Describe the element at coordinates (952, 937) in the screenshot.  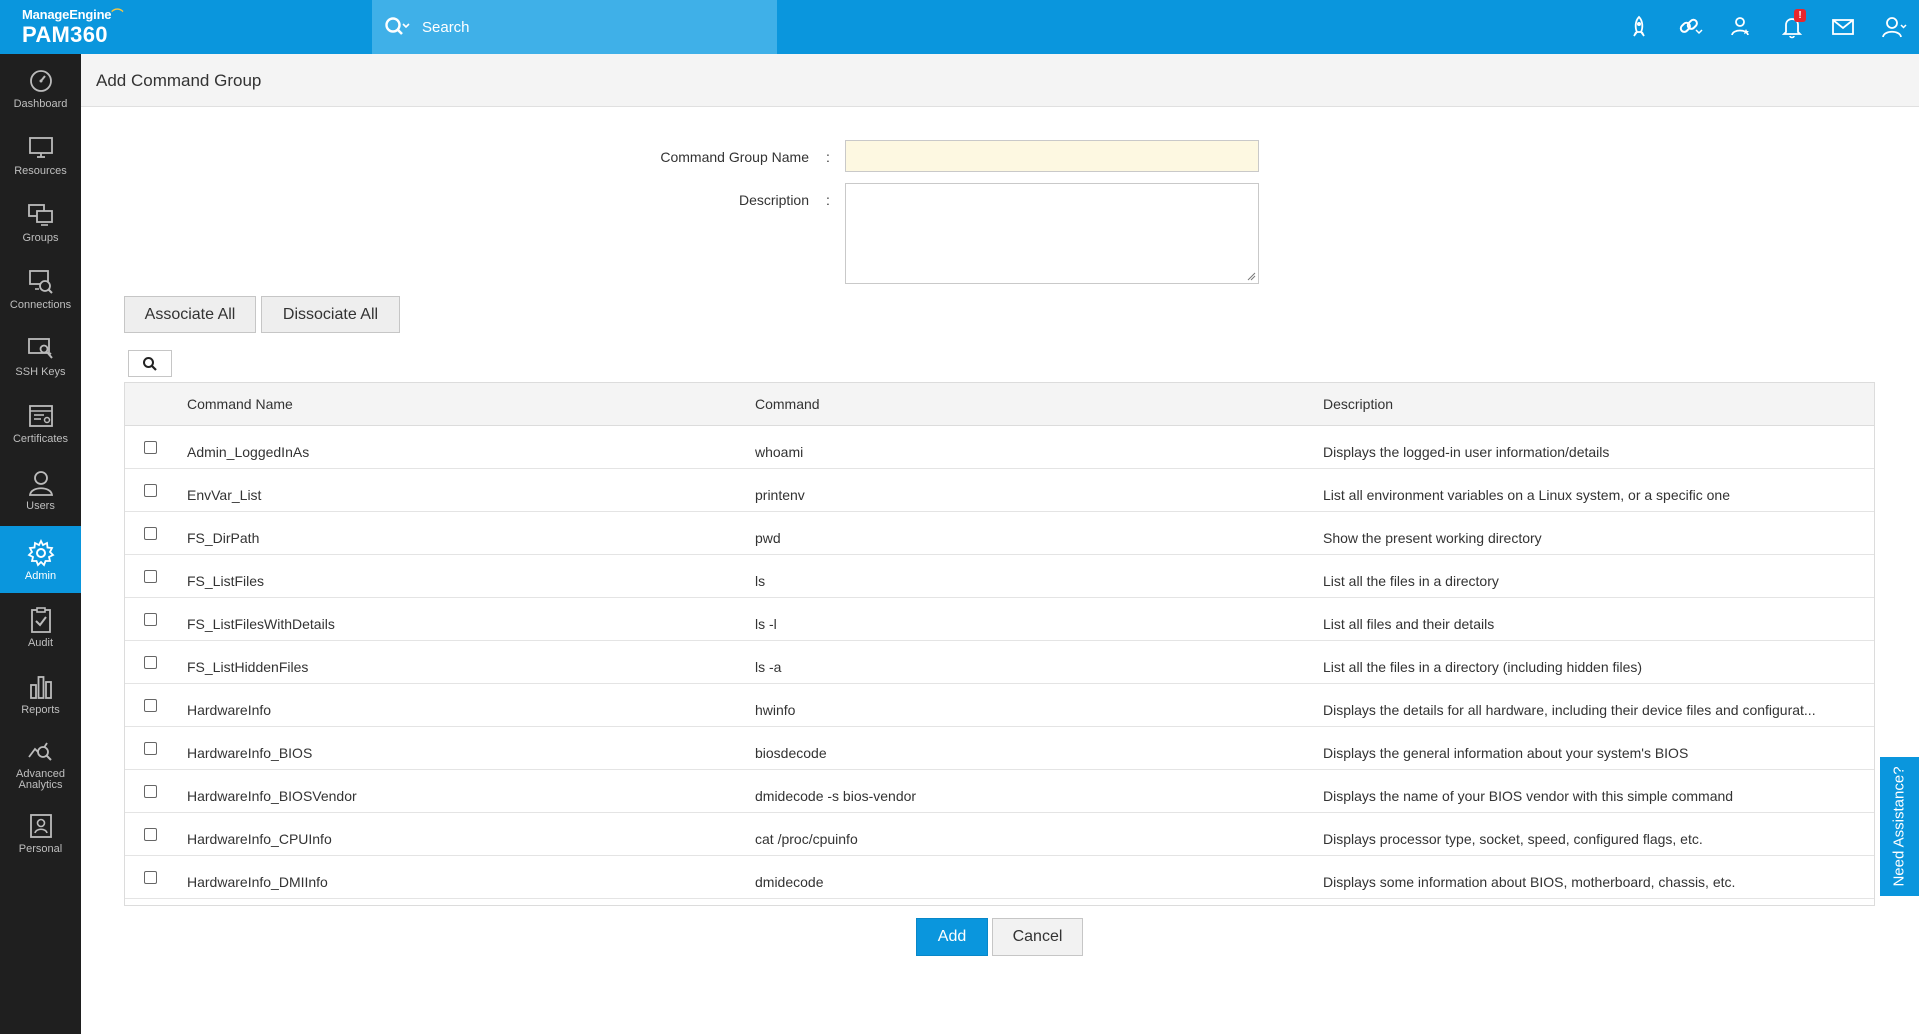
I see `add-button: Add` at that location.